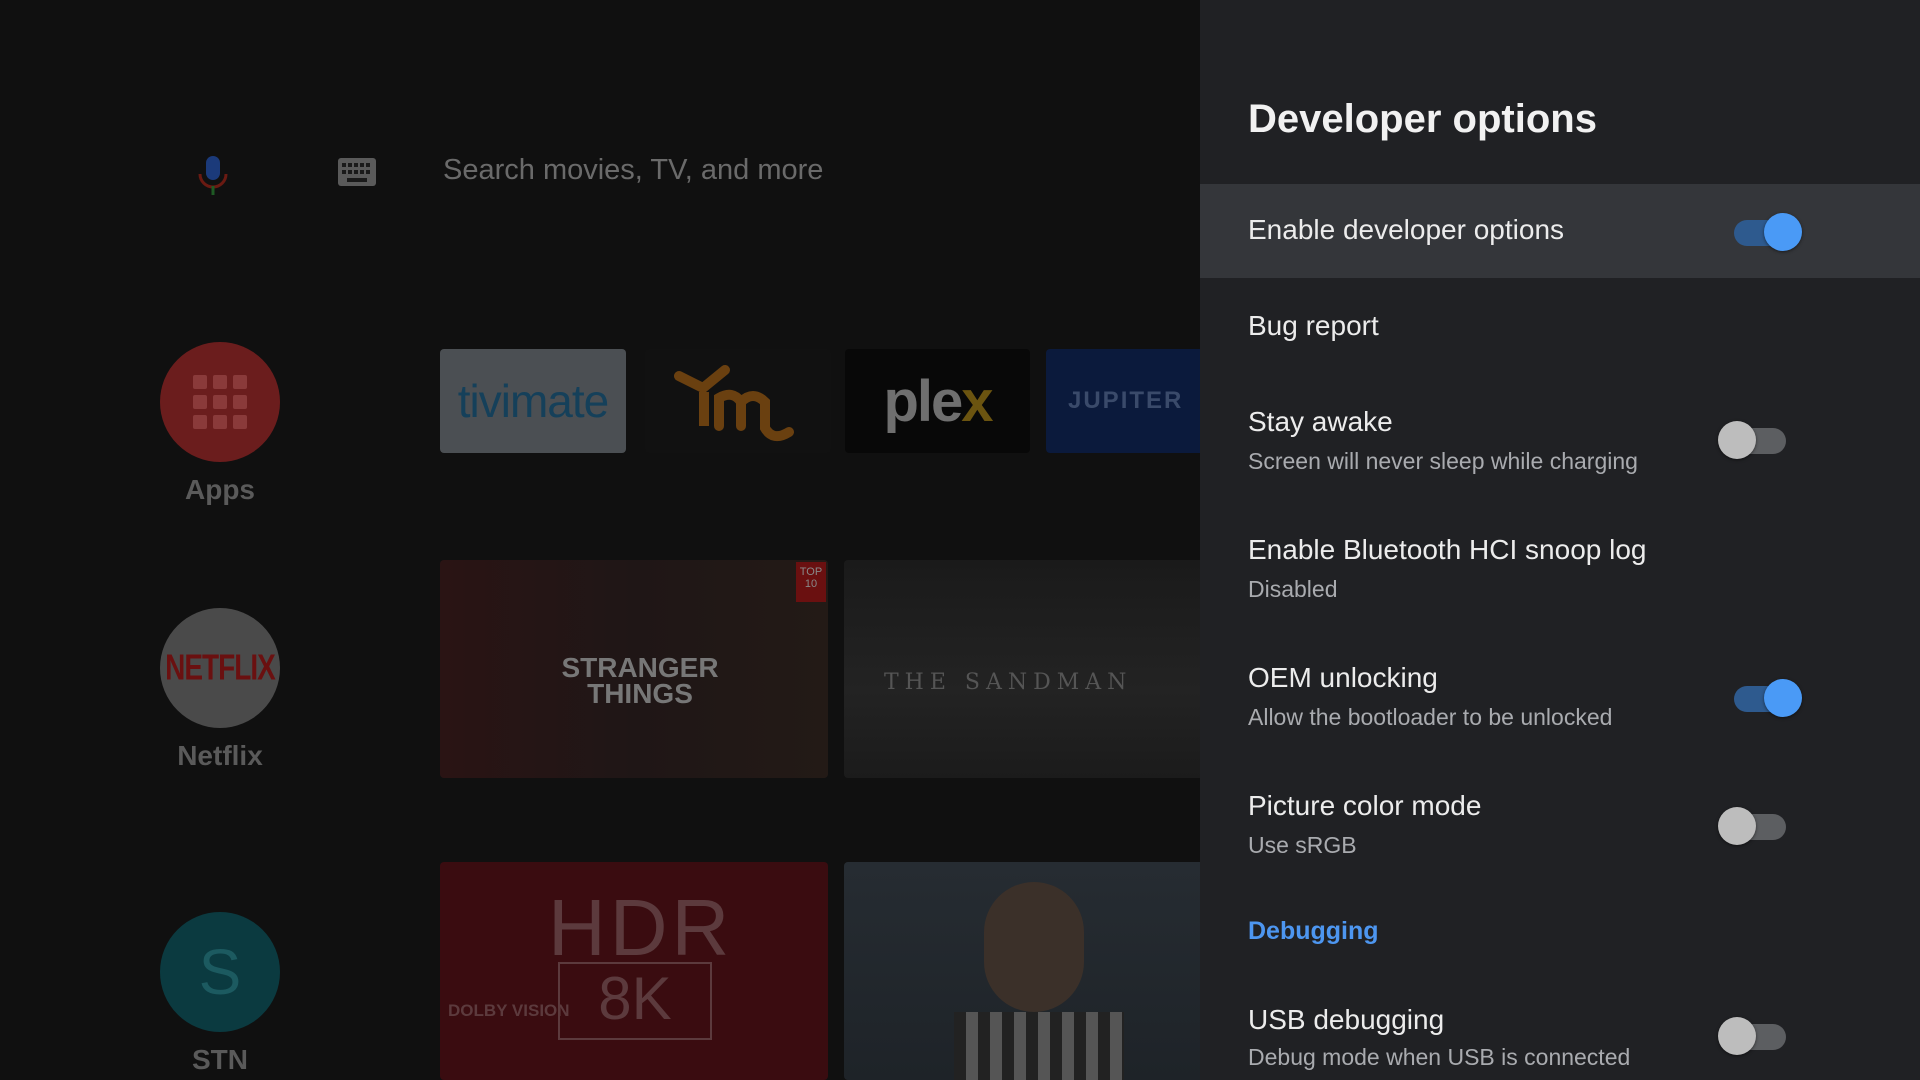  I want to click on im-logo, so click(734, 403).